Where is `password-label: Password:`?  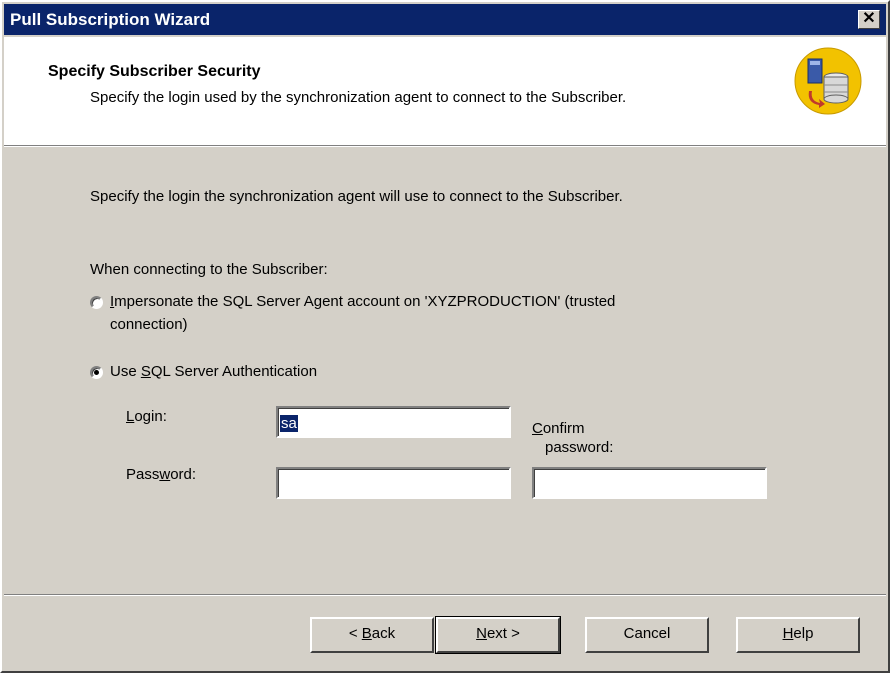 password-label: Password: is located at coordinates (161, 474).